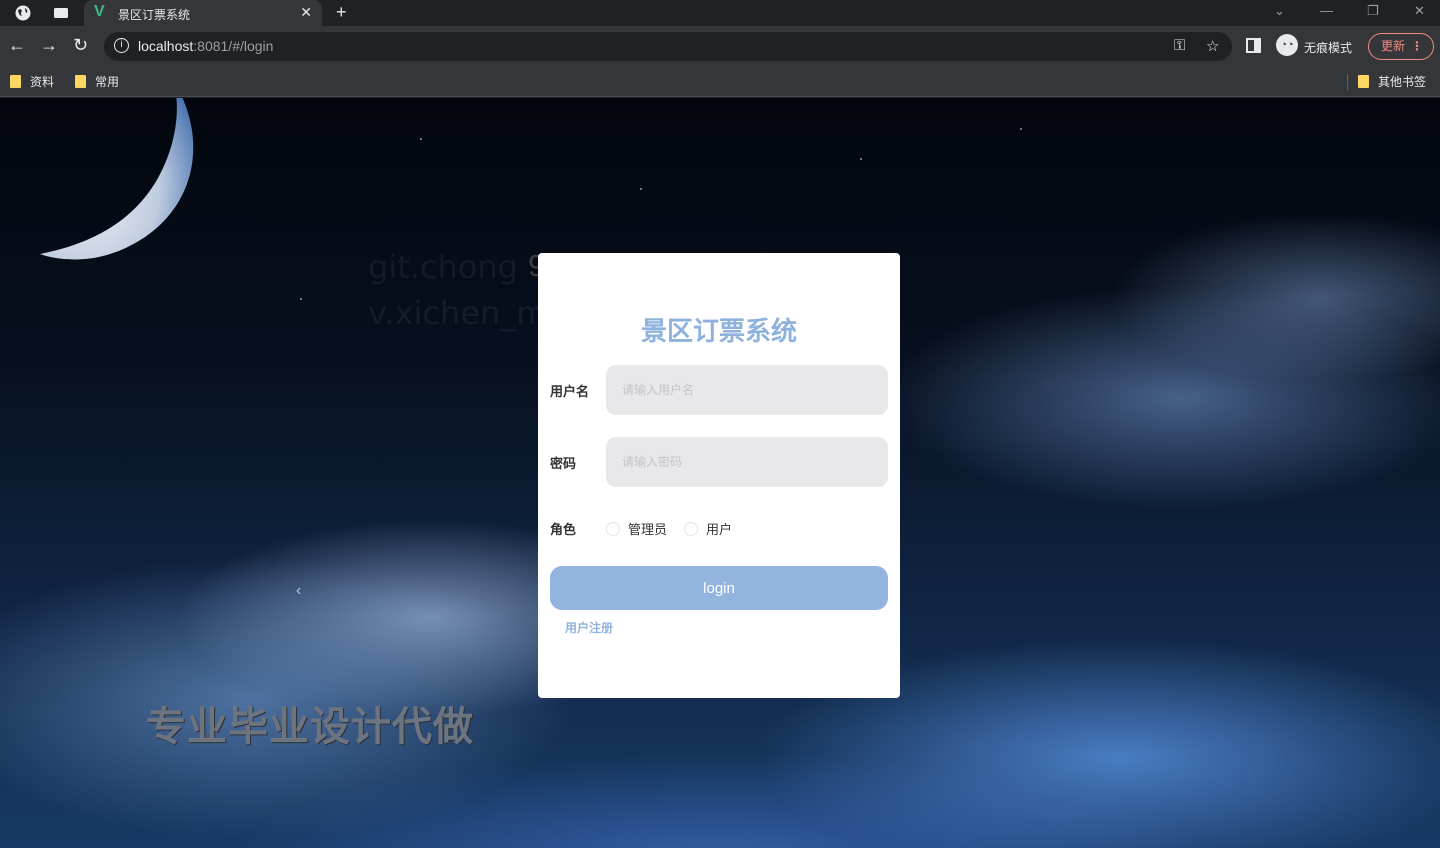 The width and height of the screenshot is (1440, 848). I want to click on star-icon: ☆, so click(1212, 46).